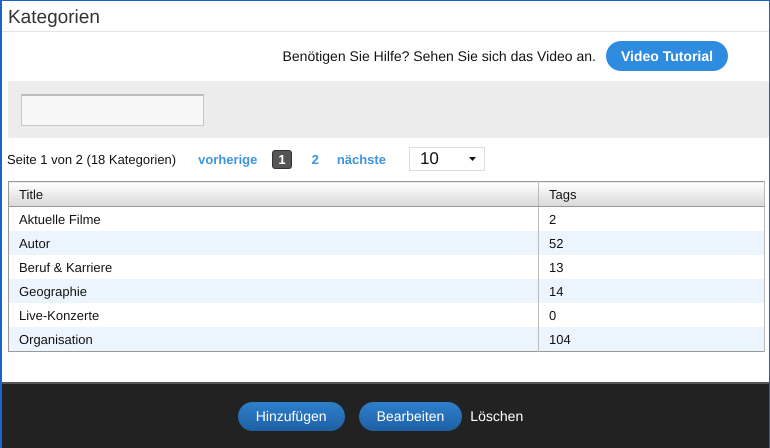 This screenshot has width=770, height=448. What do you see at coordinates (651, 194) in the screenshot?
I see `column-header: Tags` at bounding box center [651, 194].